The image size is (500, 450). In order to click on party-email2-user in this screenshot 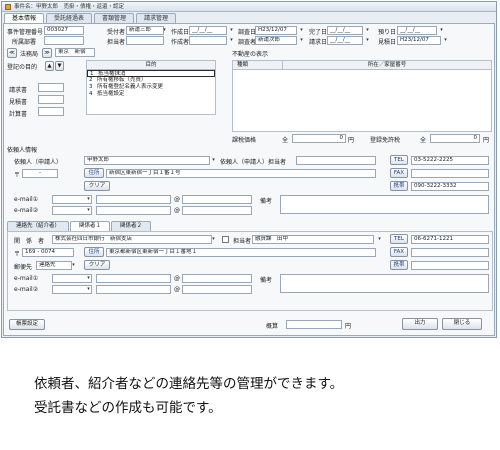, I will do `click(133, 289)`.